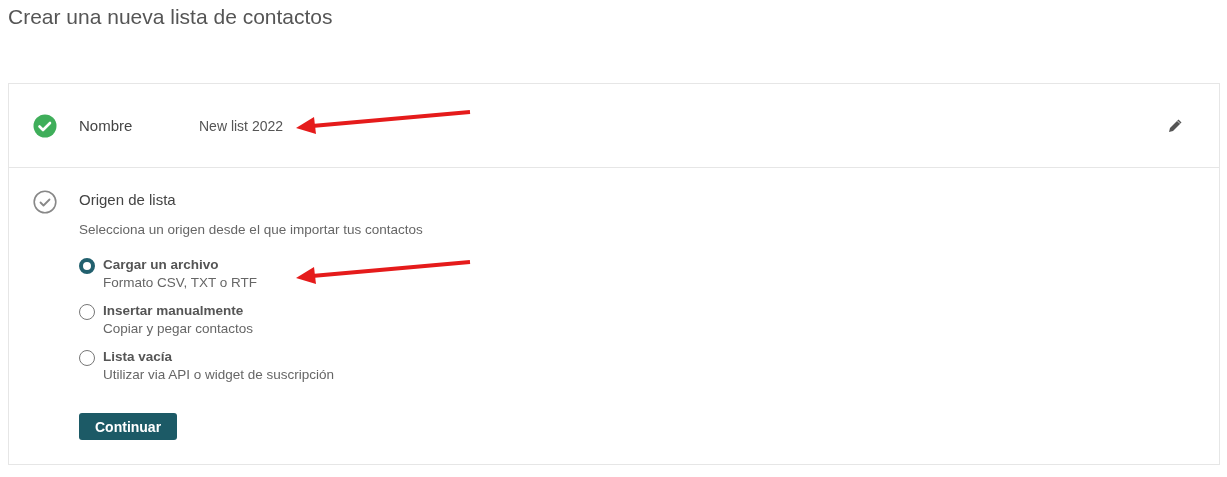 Image resolution: width=1227 pixels, height=477 pixels. Describe the element at coordinates (241, 125) in the screenshot. I see `step-value: New list 2022` at that location.